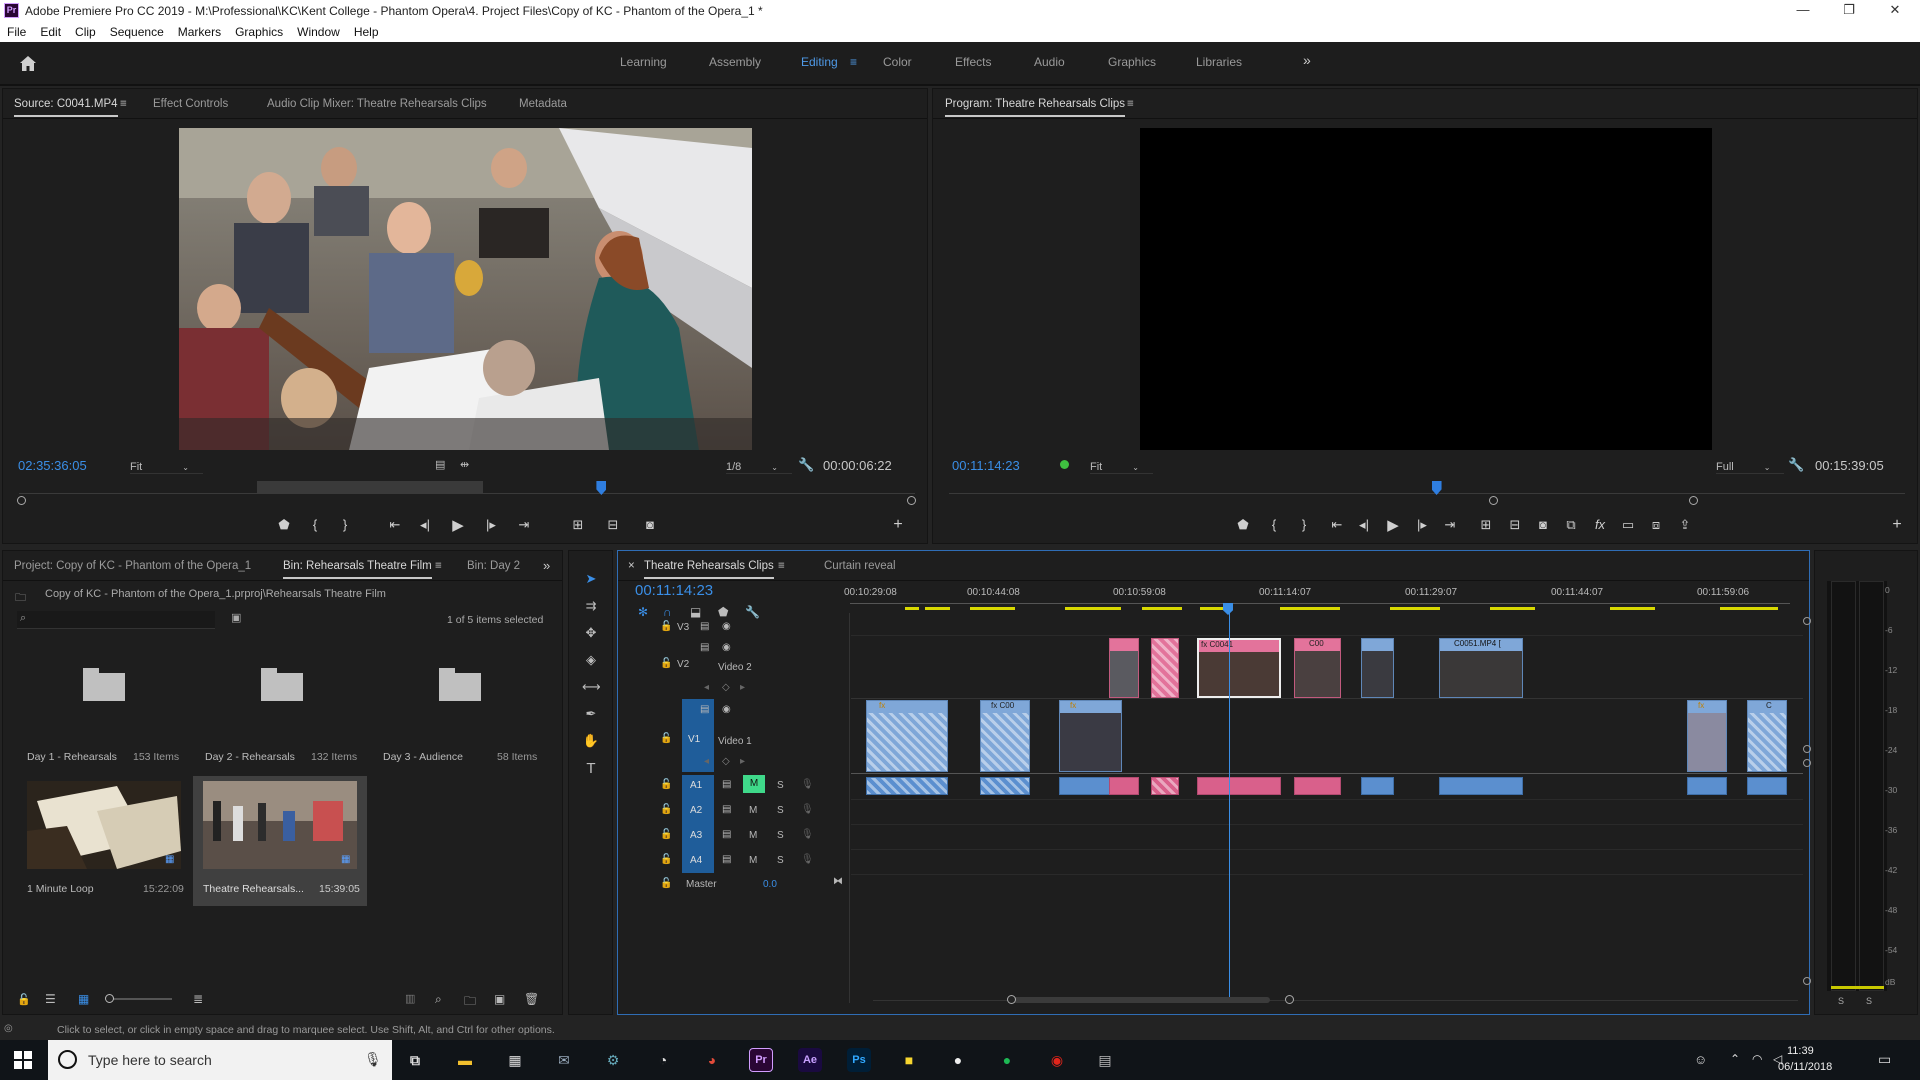 The width and height of the screenshot is (1920, 1080). I want to click on eye-icon: ◉, so click(726, 709).